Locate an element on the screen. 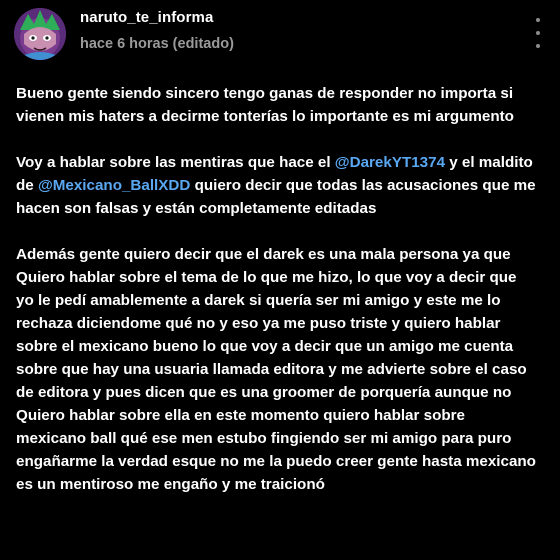 This screenshot has height=560, width=560. avatar-image is located at coordinates (40, 34).